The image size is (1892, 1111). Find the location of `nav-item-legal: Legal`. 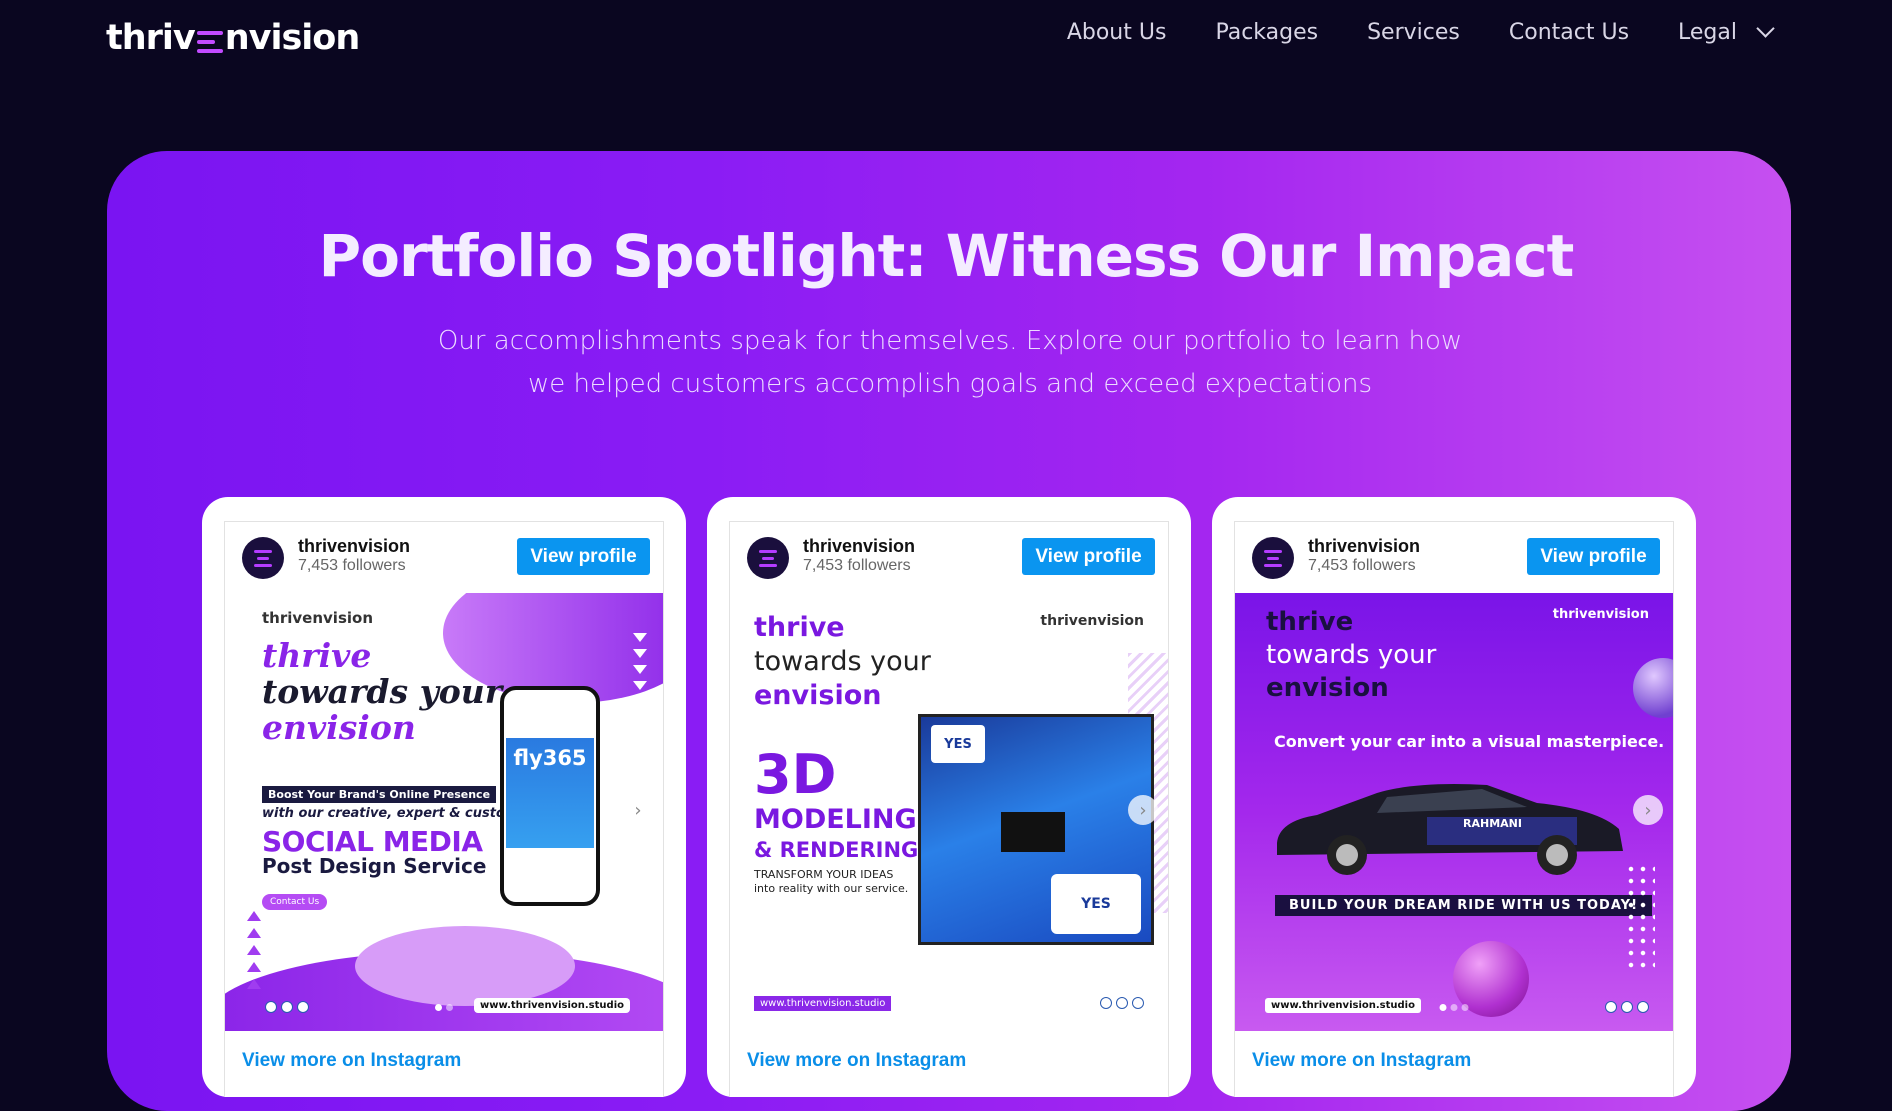

nav-item-legal: Legal is located at coordinates (1726, 32).